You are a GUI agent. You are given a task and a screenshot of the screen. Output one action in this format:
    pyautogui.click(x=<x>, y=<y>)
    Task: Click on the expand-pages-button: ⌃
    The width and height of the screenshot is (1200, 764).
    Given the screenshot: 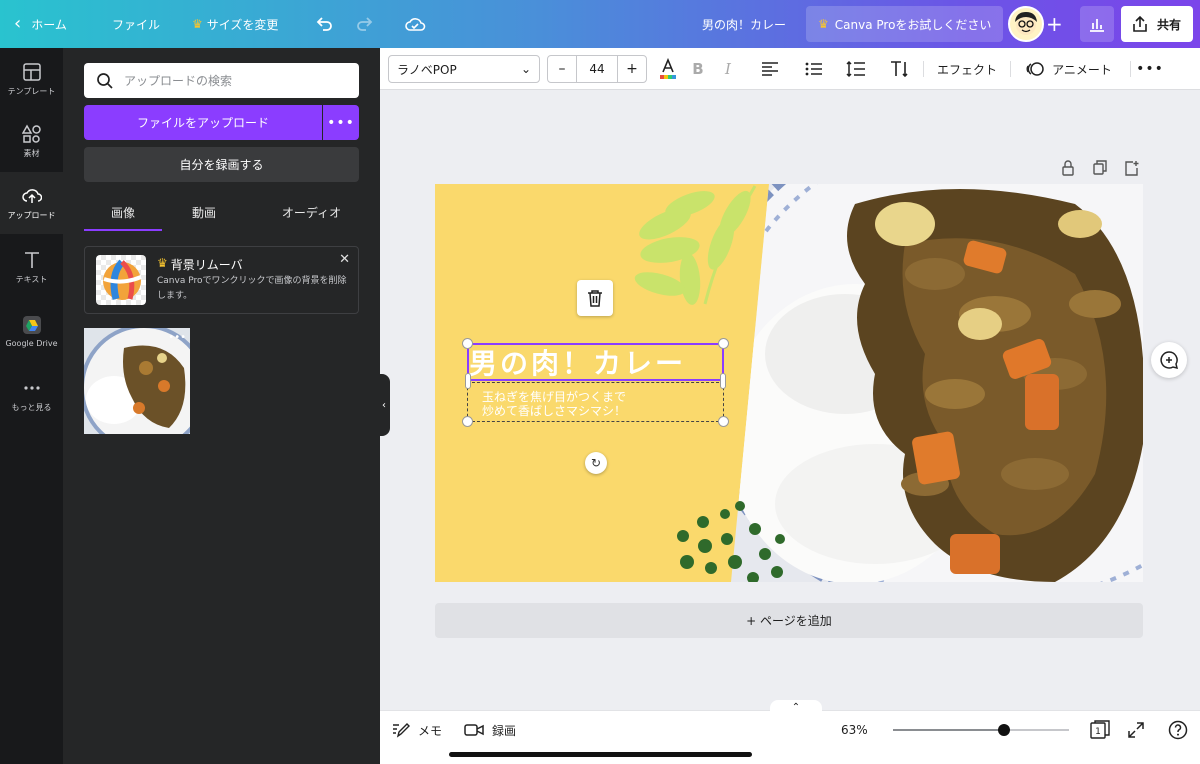 What is the action you would take?
    pyautogui.click(x=796, y=707)
    